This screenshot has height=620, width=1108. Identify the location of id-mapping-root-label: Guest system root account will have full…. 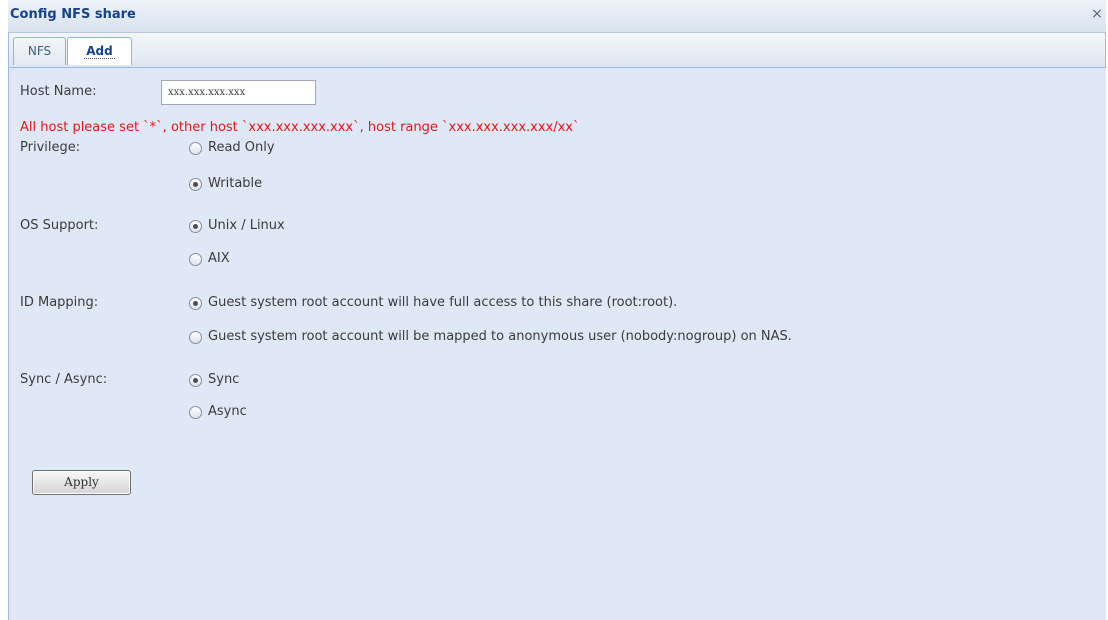
(443, 302).